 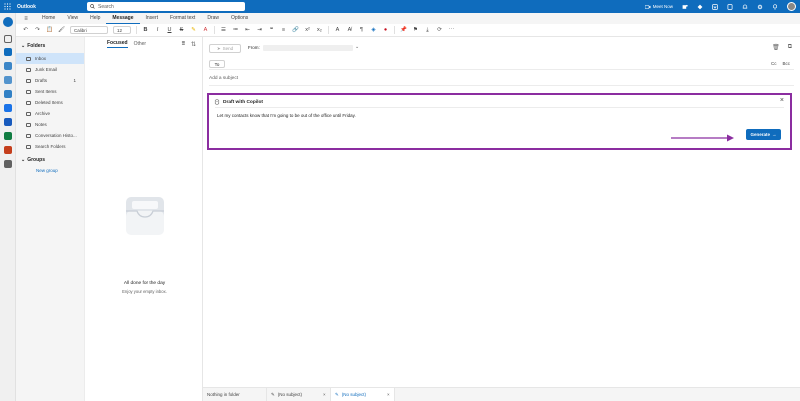 What do you see at coordinates (37, 30) in the screenshot?
I see `redo-icon: ↷` at bounding box center [37, 30].